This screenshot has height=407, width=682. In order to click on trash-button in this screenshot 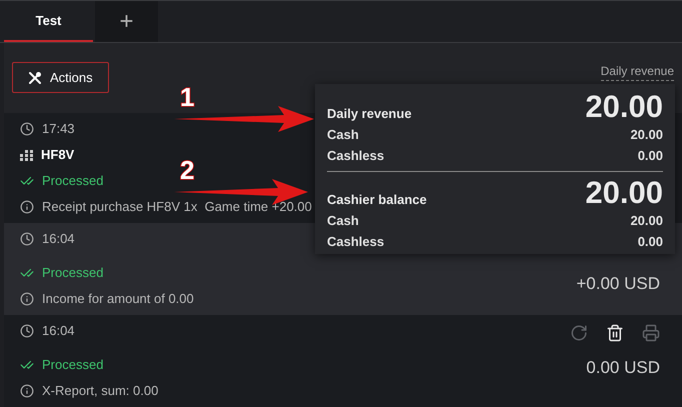, I will do `click(615, 333)`.